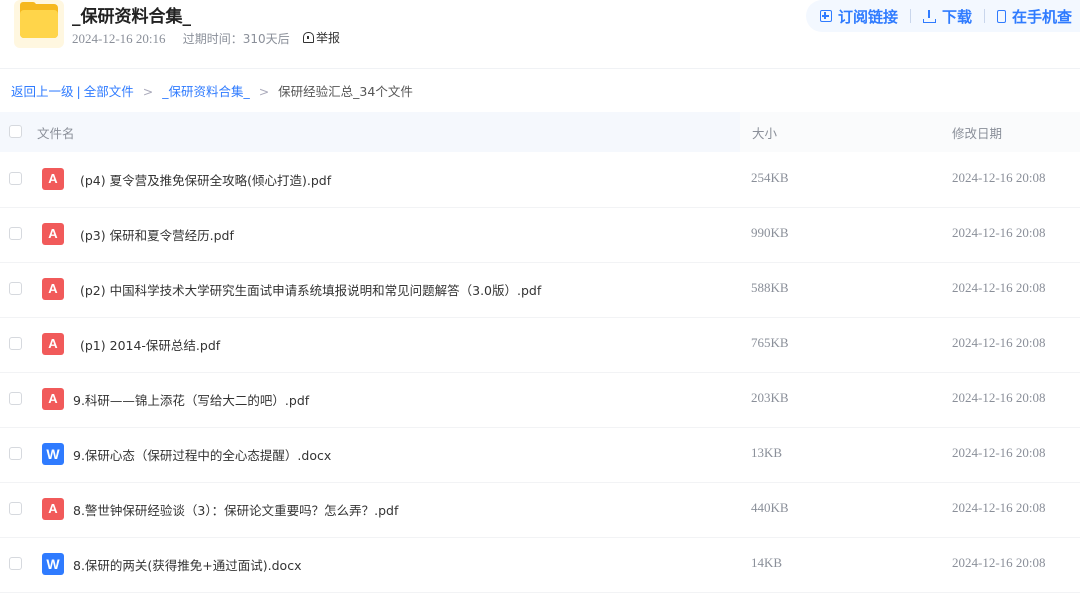 Image resolution: width=1080 pixels, height=600 pixels. I want to click on download-icon, so click(930, 16).